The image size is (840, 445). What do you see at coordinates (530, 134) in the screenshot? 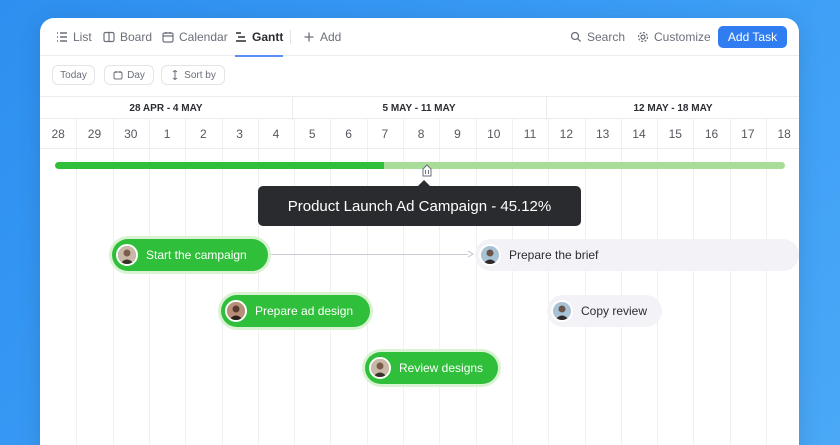
I see `day-cell: 11` at bounding box center [530, 134].